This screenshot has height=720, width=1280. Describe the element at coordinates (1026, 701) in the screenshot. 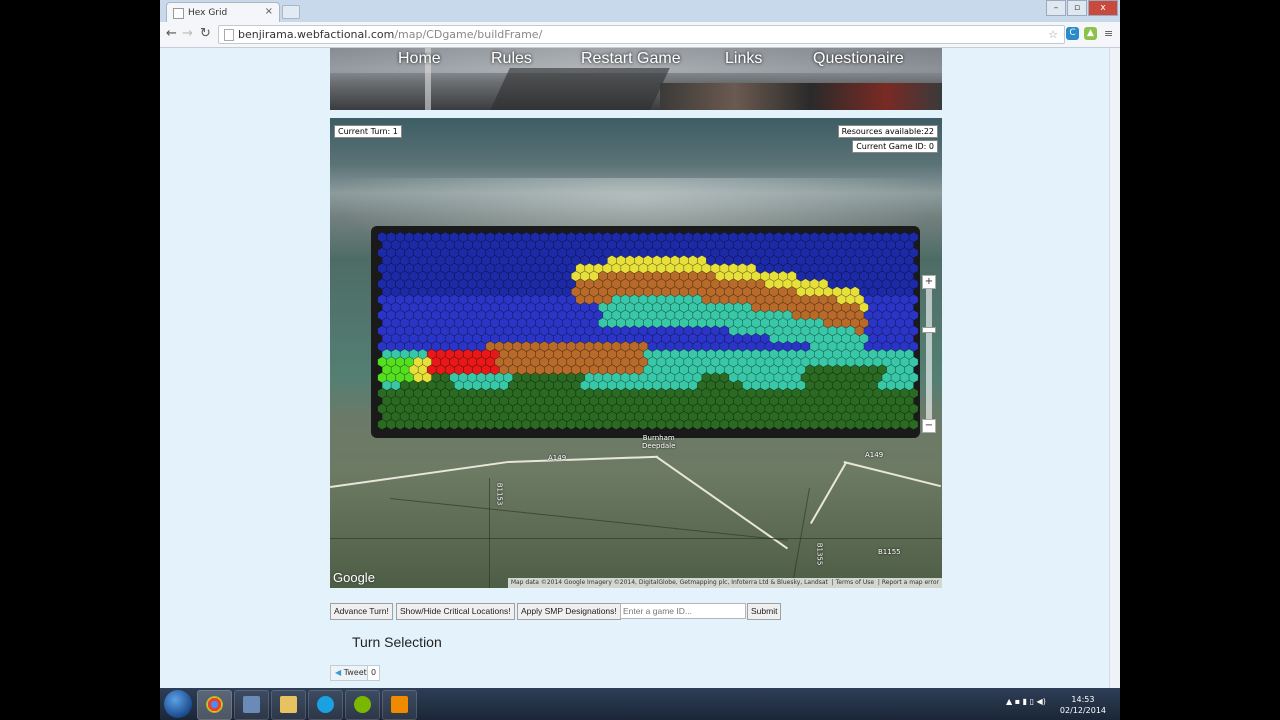

I see `tray-icons: ▲ ▪ ▮ ▯ ◀)` at that location.